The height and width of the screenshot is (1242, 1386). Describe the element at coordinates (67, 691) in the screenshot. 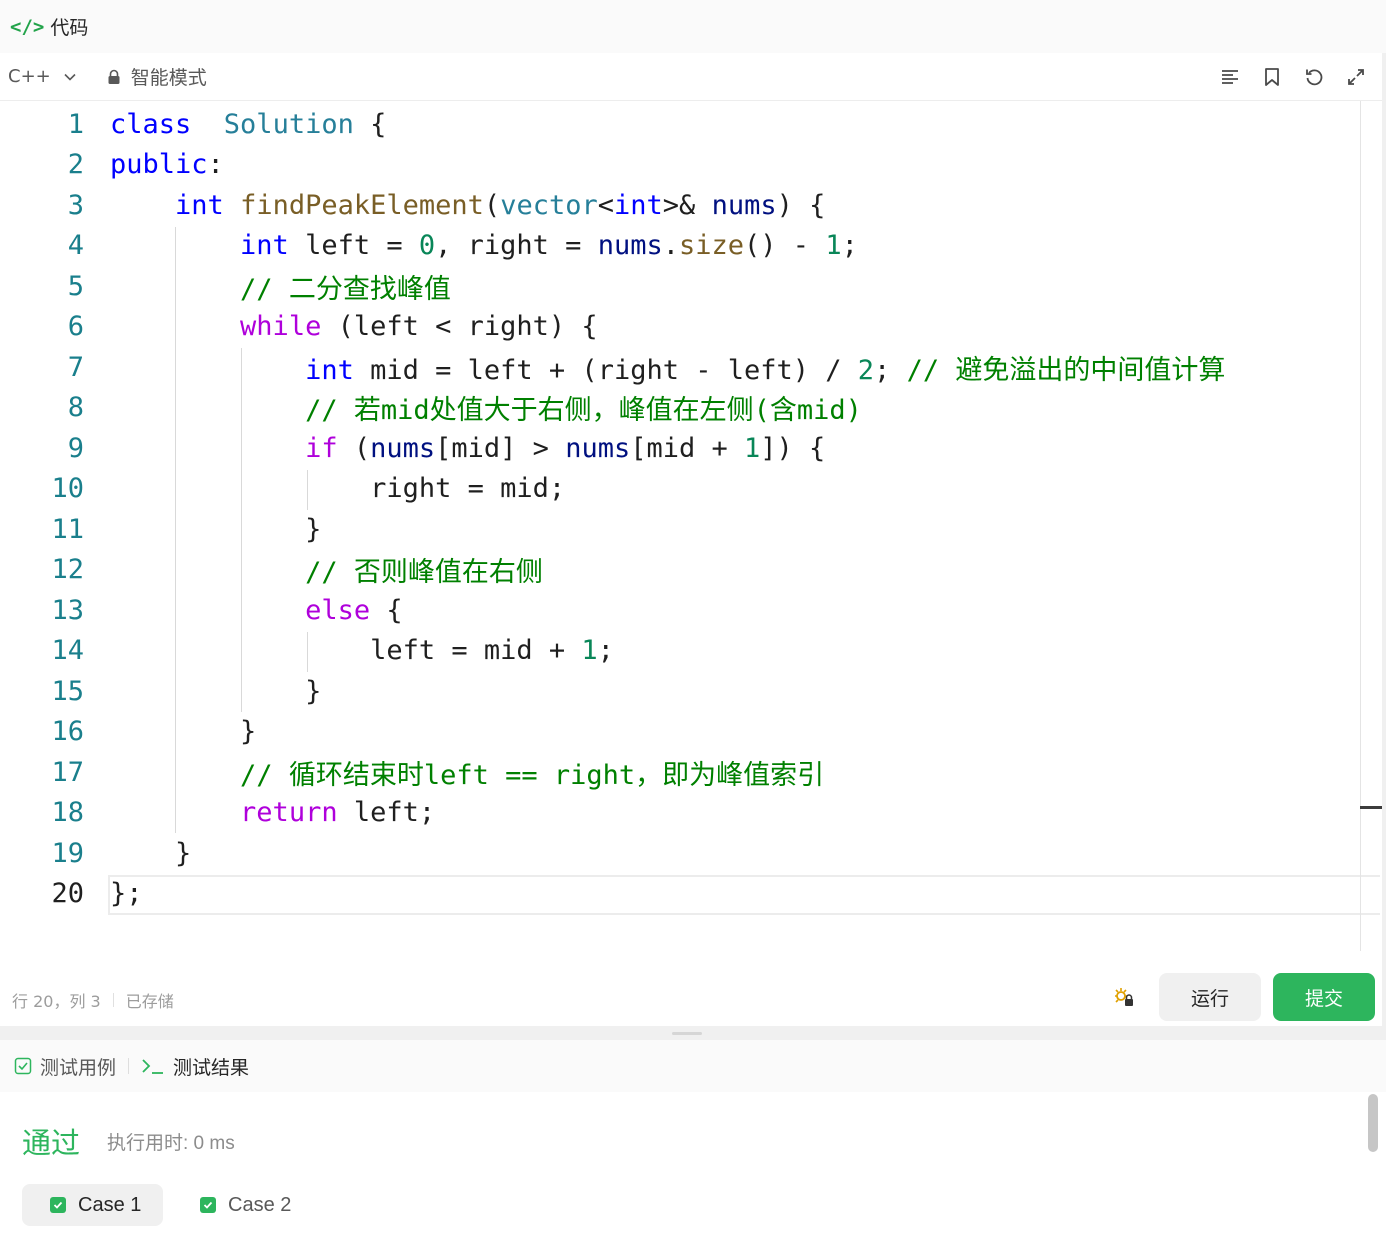

I see `line-number: 15` at that location.